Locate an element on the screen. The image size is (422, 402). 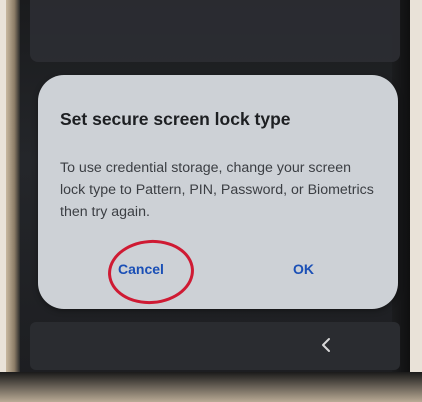
screen-top-area is located at coordinates (215, 31).